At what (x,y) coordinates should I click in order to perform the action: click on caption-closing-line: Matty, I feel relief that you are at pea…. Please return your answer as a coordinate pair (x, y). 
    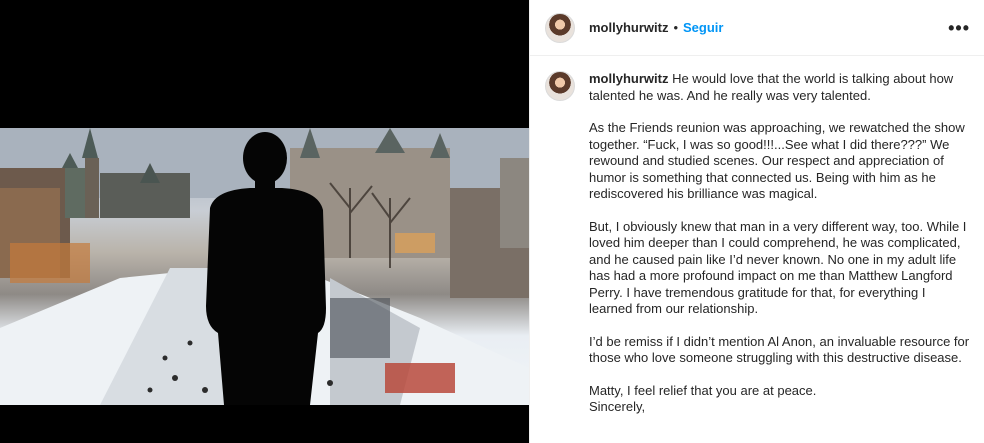
    Looking at the image, I should click on (703, 390).